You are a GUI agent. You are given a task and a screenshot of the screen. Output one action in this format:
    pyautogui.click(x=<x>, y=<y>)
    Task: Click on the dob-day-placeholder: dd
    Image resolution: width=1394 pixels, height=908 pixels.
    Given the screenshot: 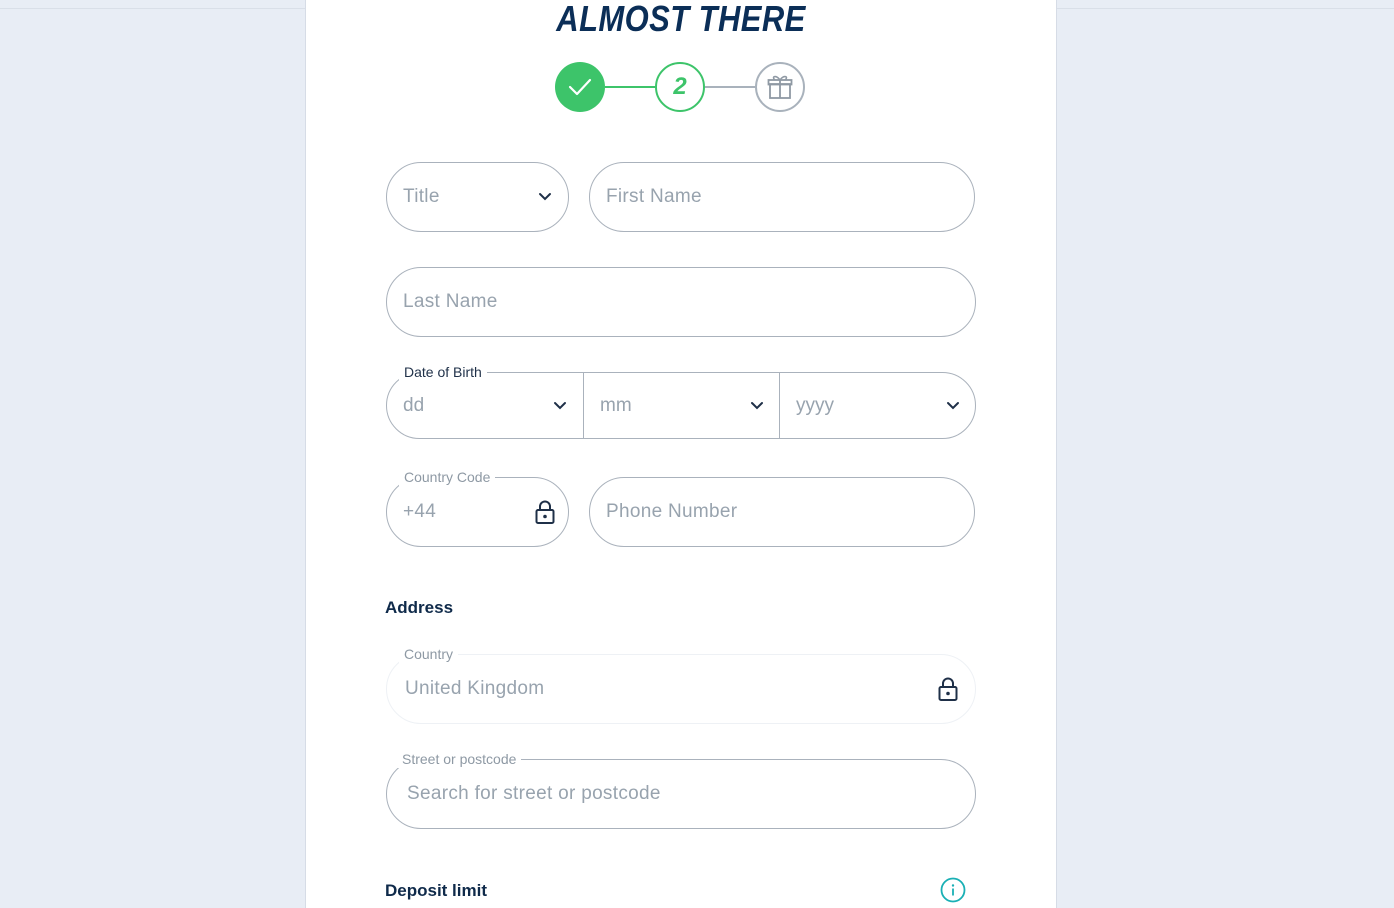 What is the action you would take?
    pyautogui.click(x=414, y=405)
    